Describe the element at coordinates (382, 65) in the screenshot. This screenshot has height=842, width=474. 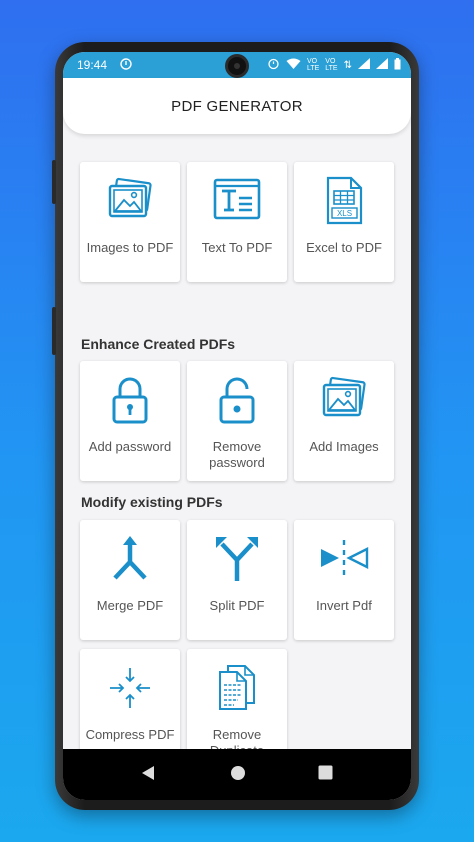
I see `signal2-icon` at that location.